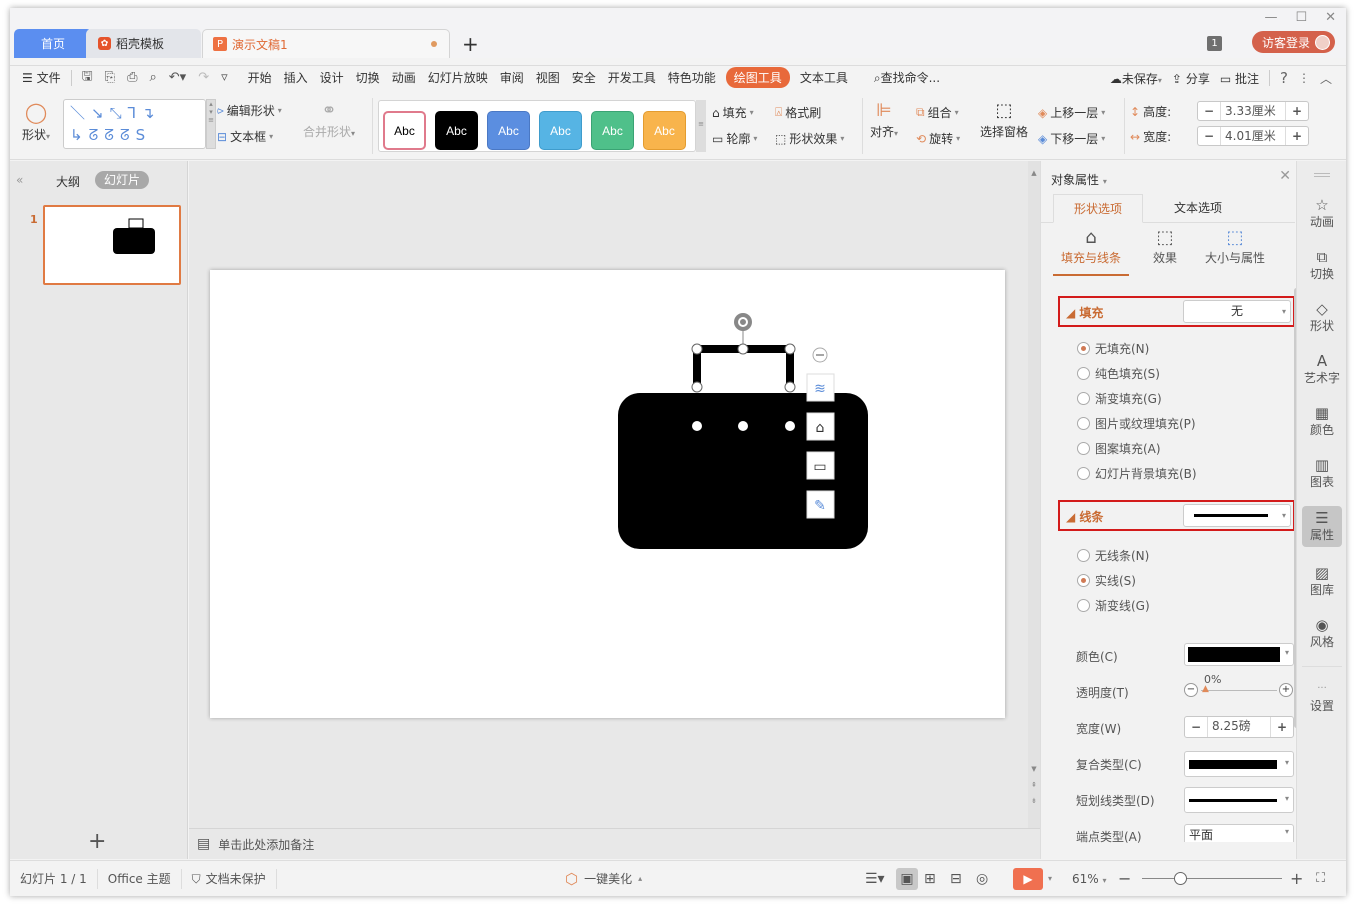  I want to click on subtab-effect: ⬚ 效果, so click(1165, 246).